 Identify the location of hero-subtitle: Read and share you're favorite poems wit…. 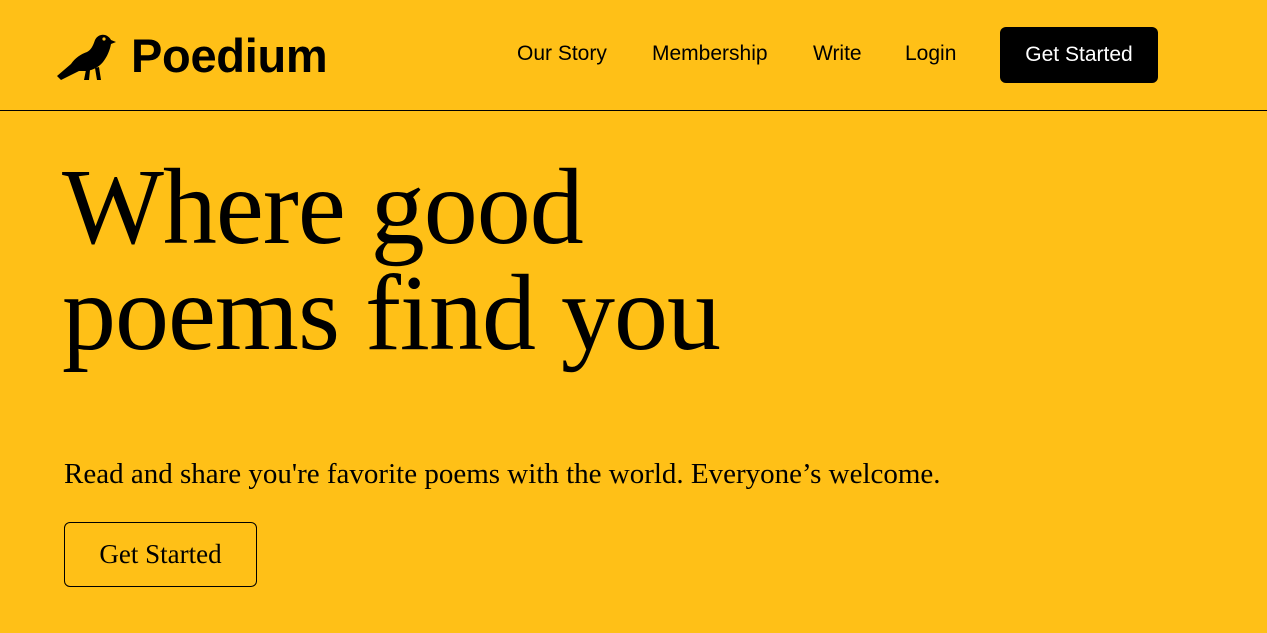
(502, 474).